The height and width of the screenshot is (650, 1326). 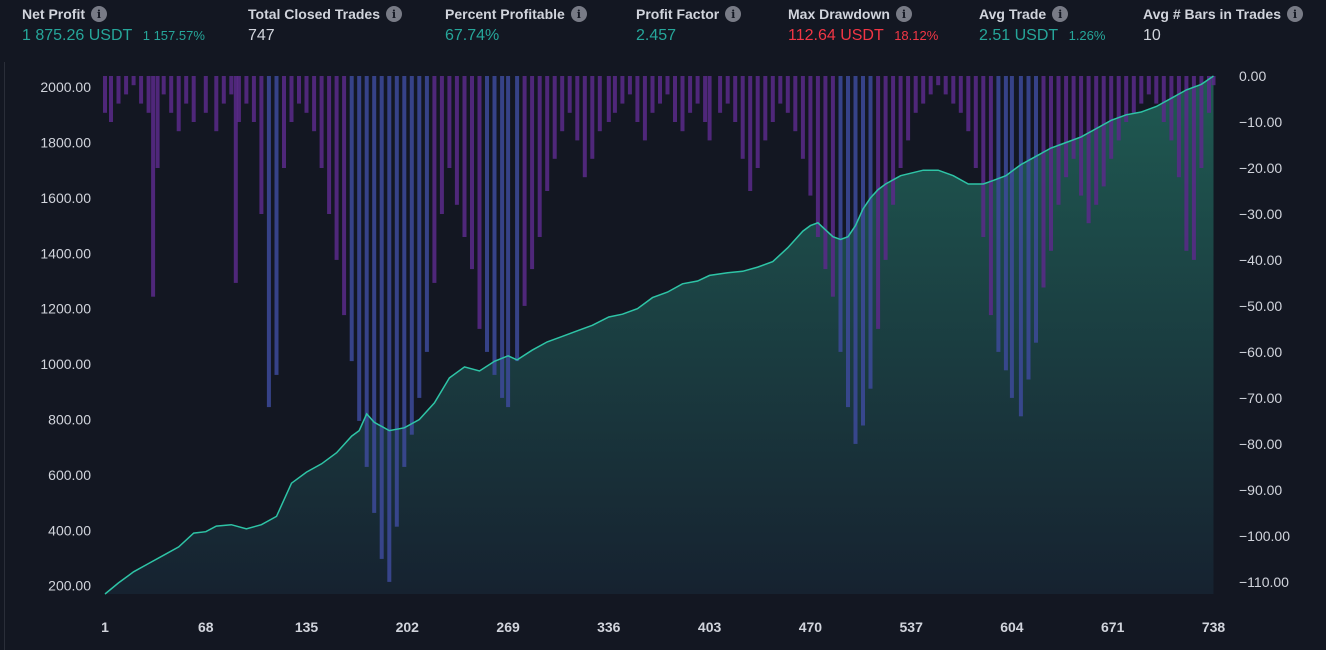 I want to click on x-tick-label: 135, so click(x=307, y=627).